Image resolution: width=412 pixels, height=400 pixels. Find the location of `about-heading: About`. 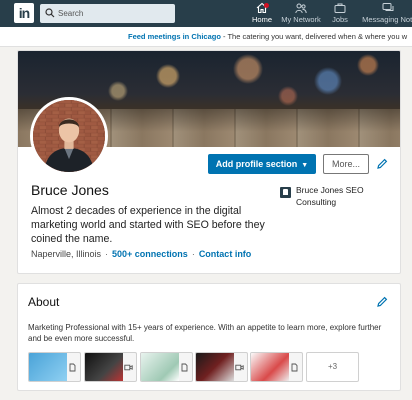

about-heading: About is located at coordinates (44, 302).